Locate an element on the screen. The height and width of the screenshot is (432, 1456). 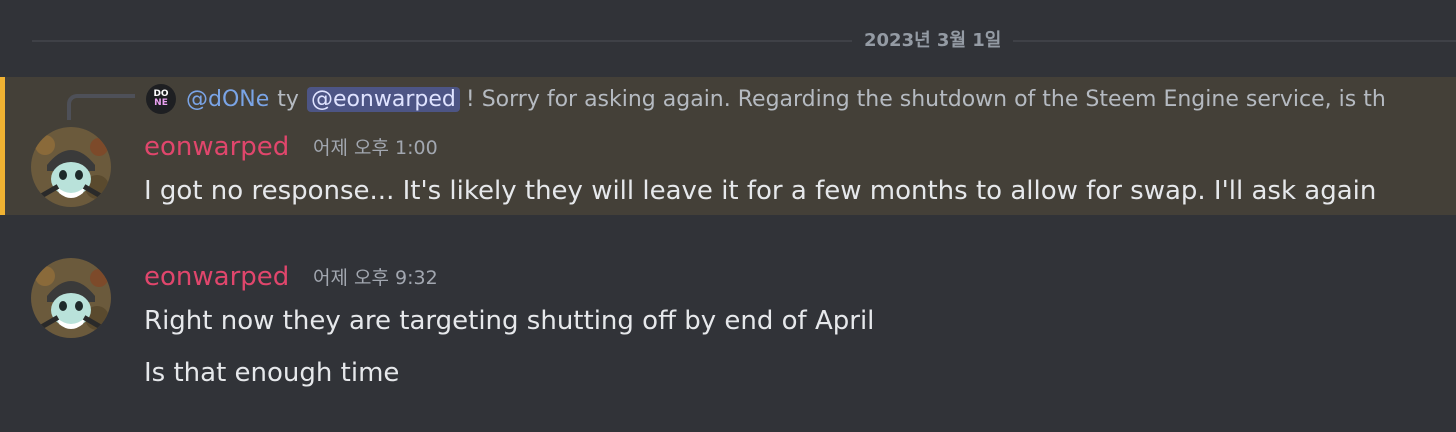
reply-mention: @eonwarped is located at coordinates (383, 99).